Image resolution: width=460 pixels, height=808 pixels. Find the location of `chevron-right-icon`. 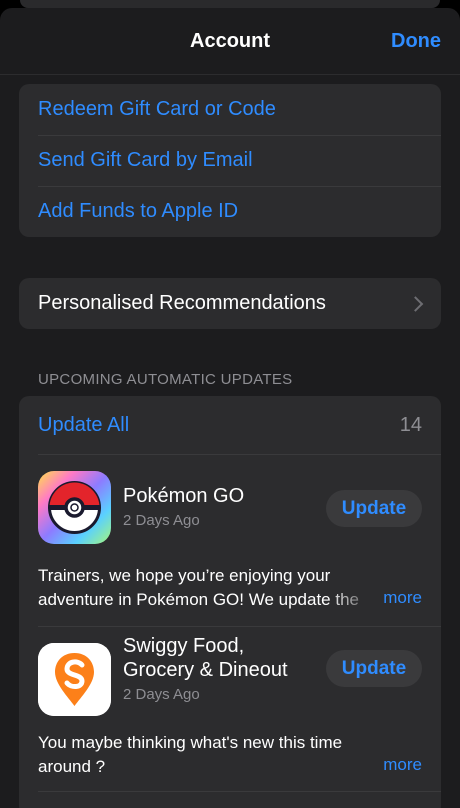

chevron-right-icon is located at coordinates (415, 303).